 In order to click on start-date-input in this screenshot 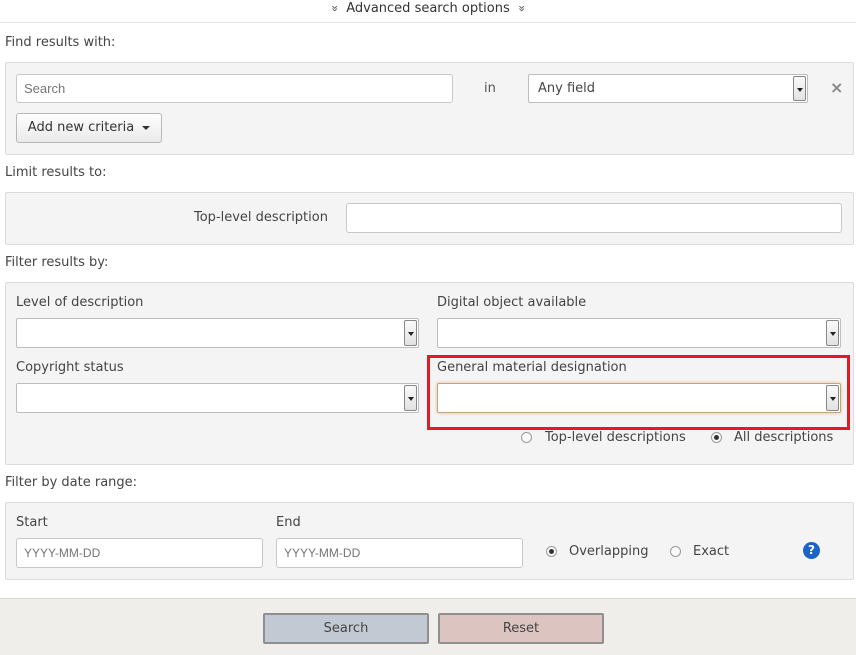, I will do `click(139, 553)`.